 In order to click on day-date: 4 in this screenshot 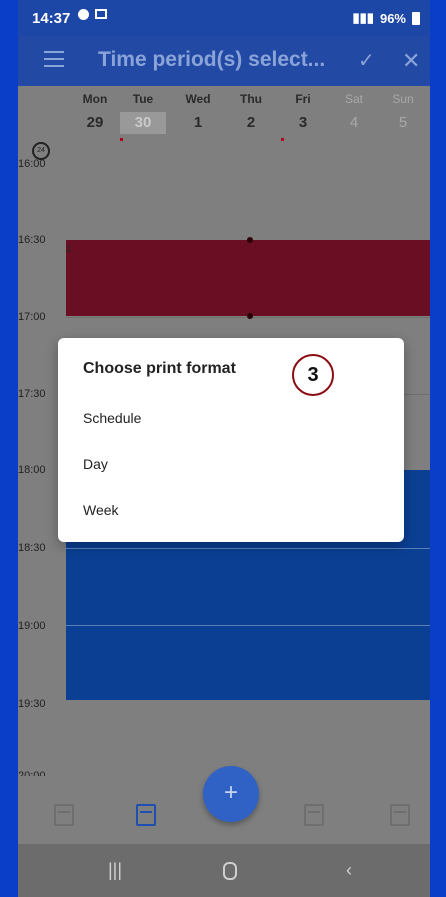, I will do `click(354, 122)`.